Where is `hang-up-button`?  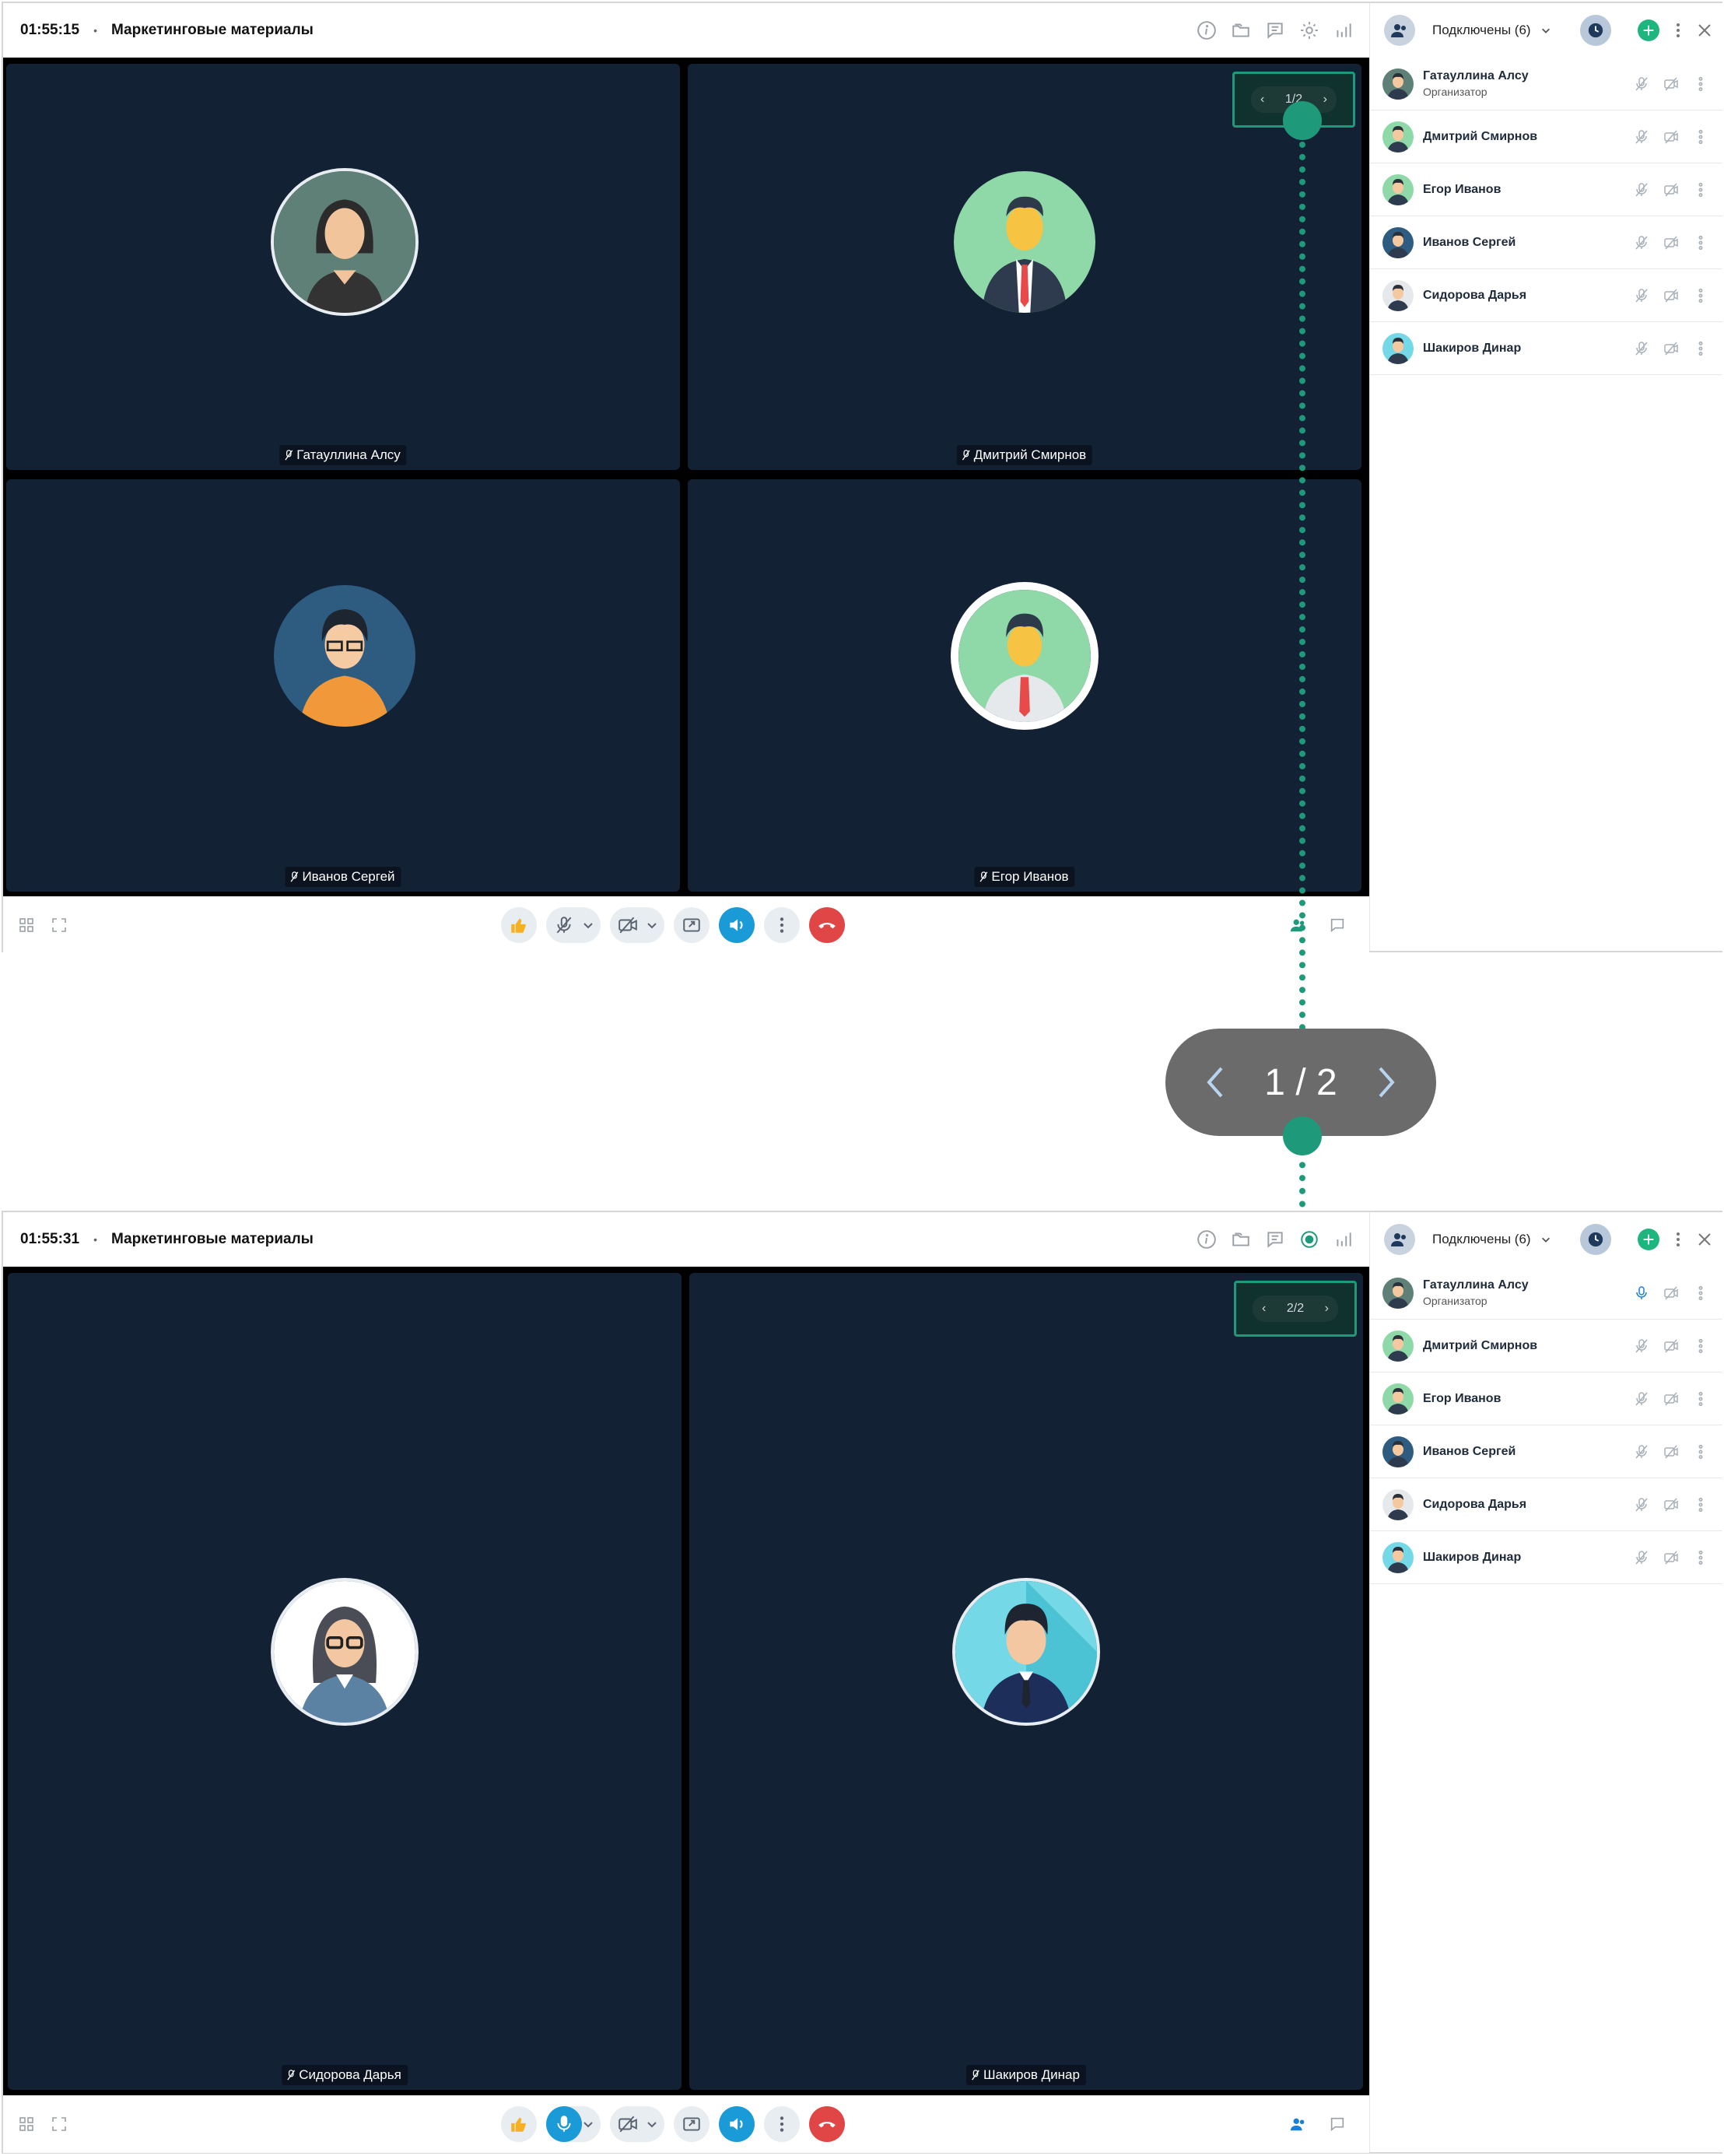
hang-up-button is located at coordinates (827, 925).